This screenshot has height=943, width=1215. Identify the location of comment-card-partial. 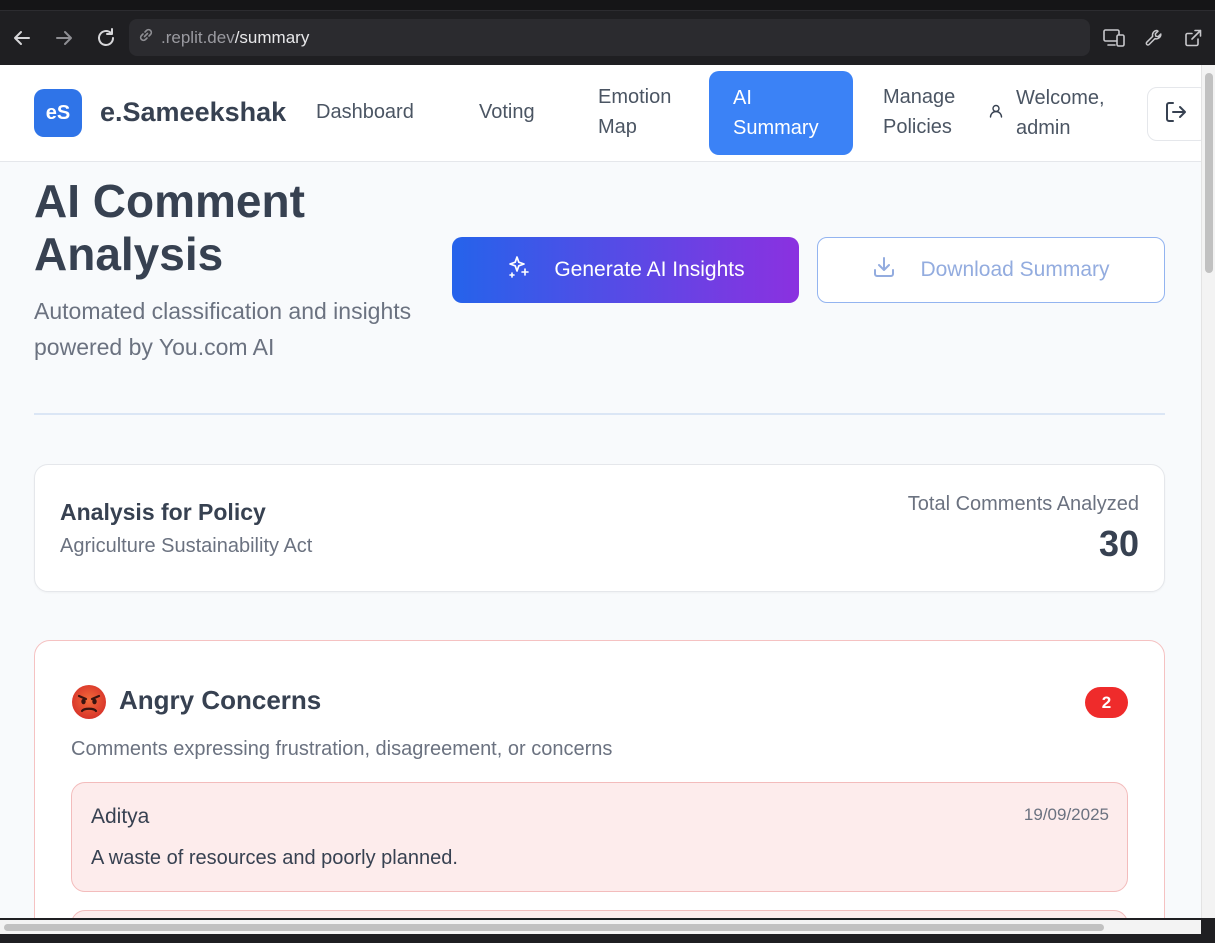
(599, 914).